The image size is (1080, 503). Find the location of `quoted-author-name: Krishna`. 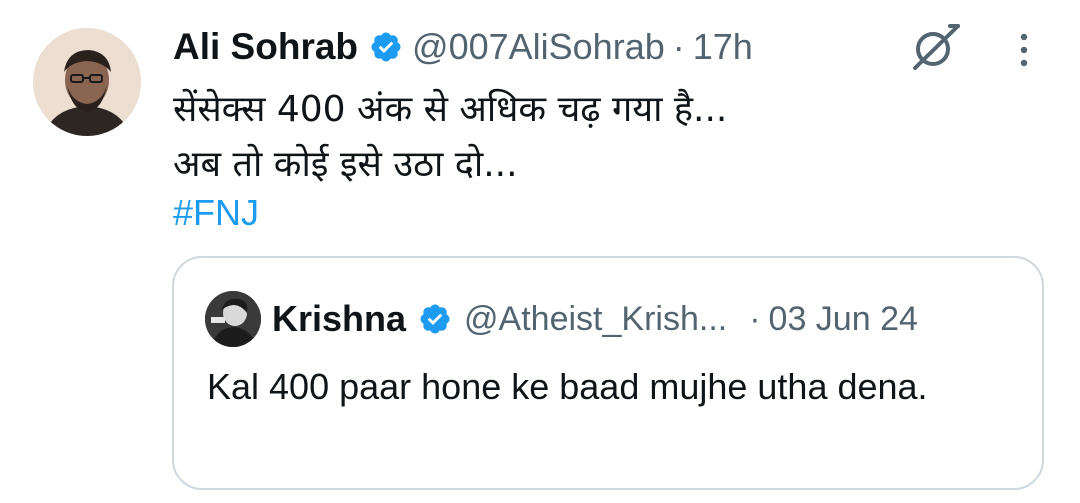

quoted-author-name: Krishna is located at coordinates (339, 319).